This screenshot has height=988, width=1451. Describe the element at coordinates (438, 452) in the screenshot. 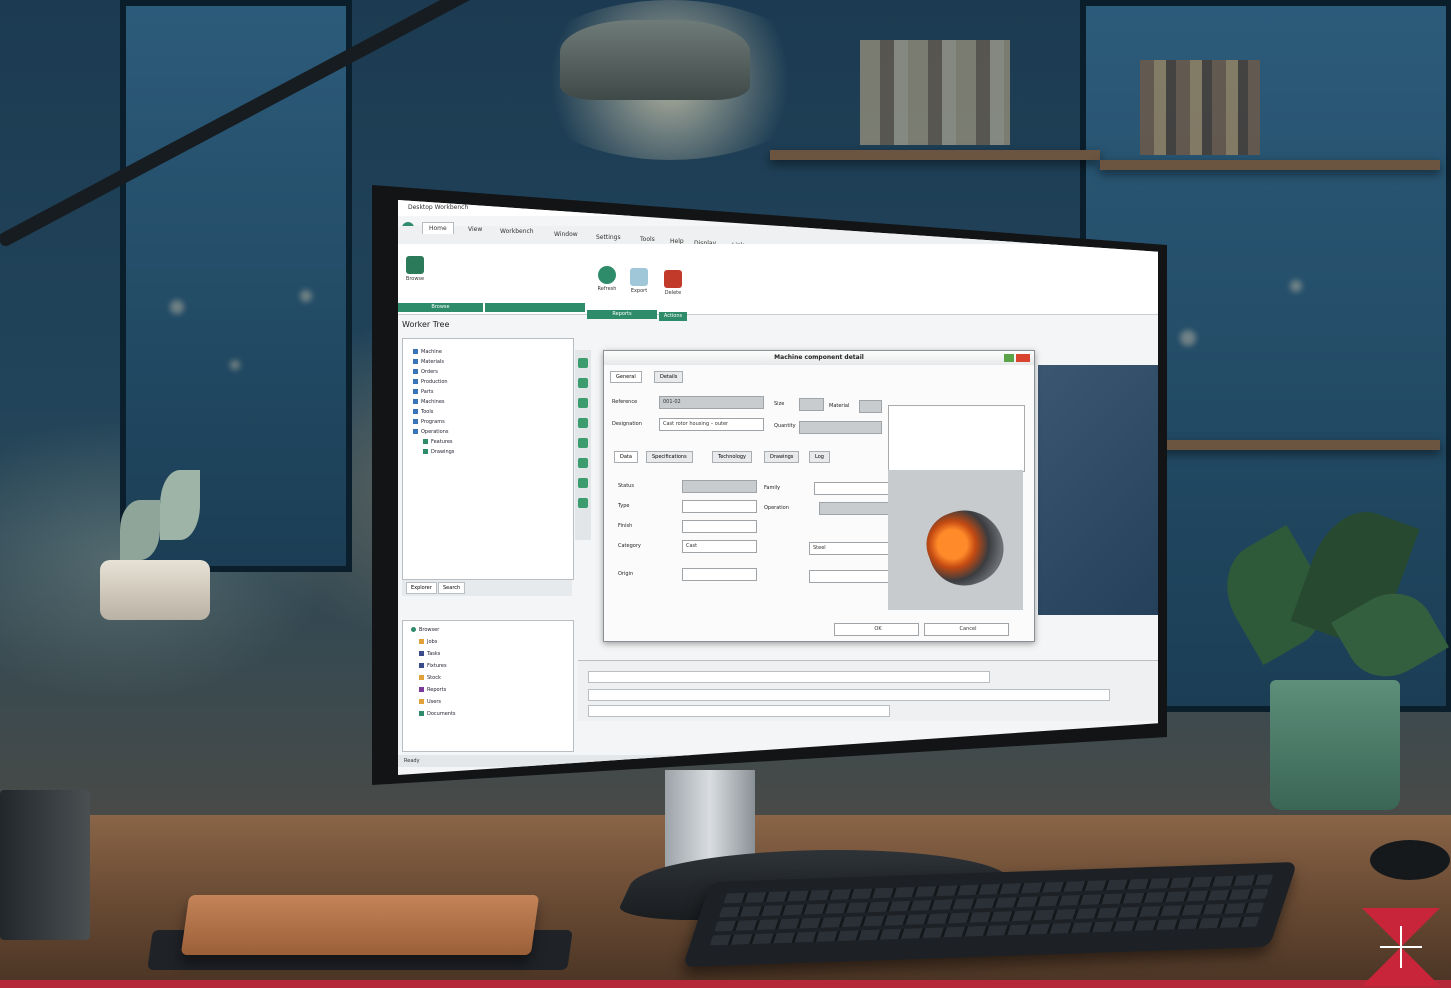

I see `tree-item: Drawings` at that location.